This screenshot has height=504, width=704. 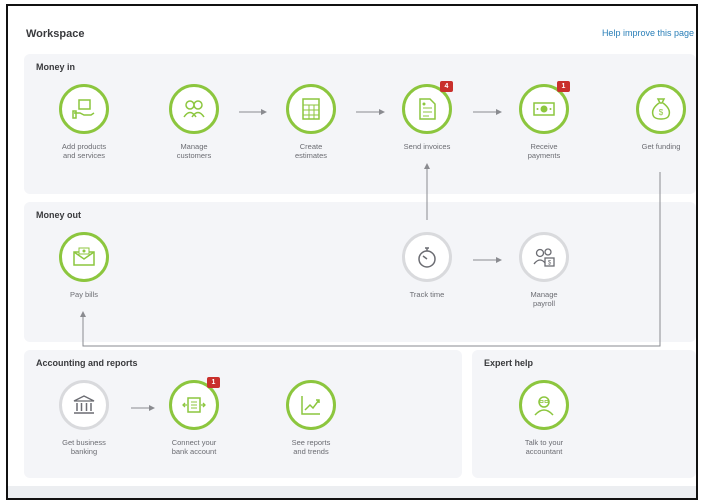 What do you see at coordinates (311, 447) in the screenshot?
I see `node-label: See reports and trends` at bounding box center [311, 447].